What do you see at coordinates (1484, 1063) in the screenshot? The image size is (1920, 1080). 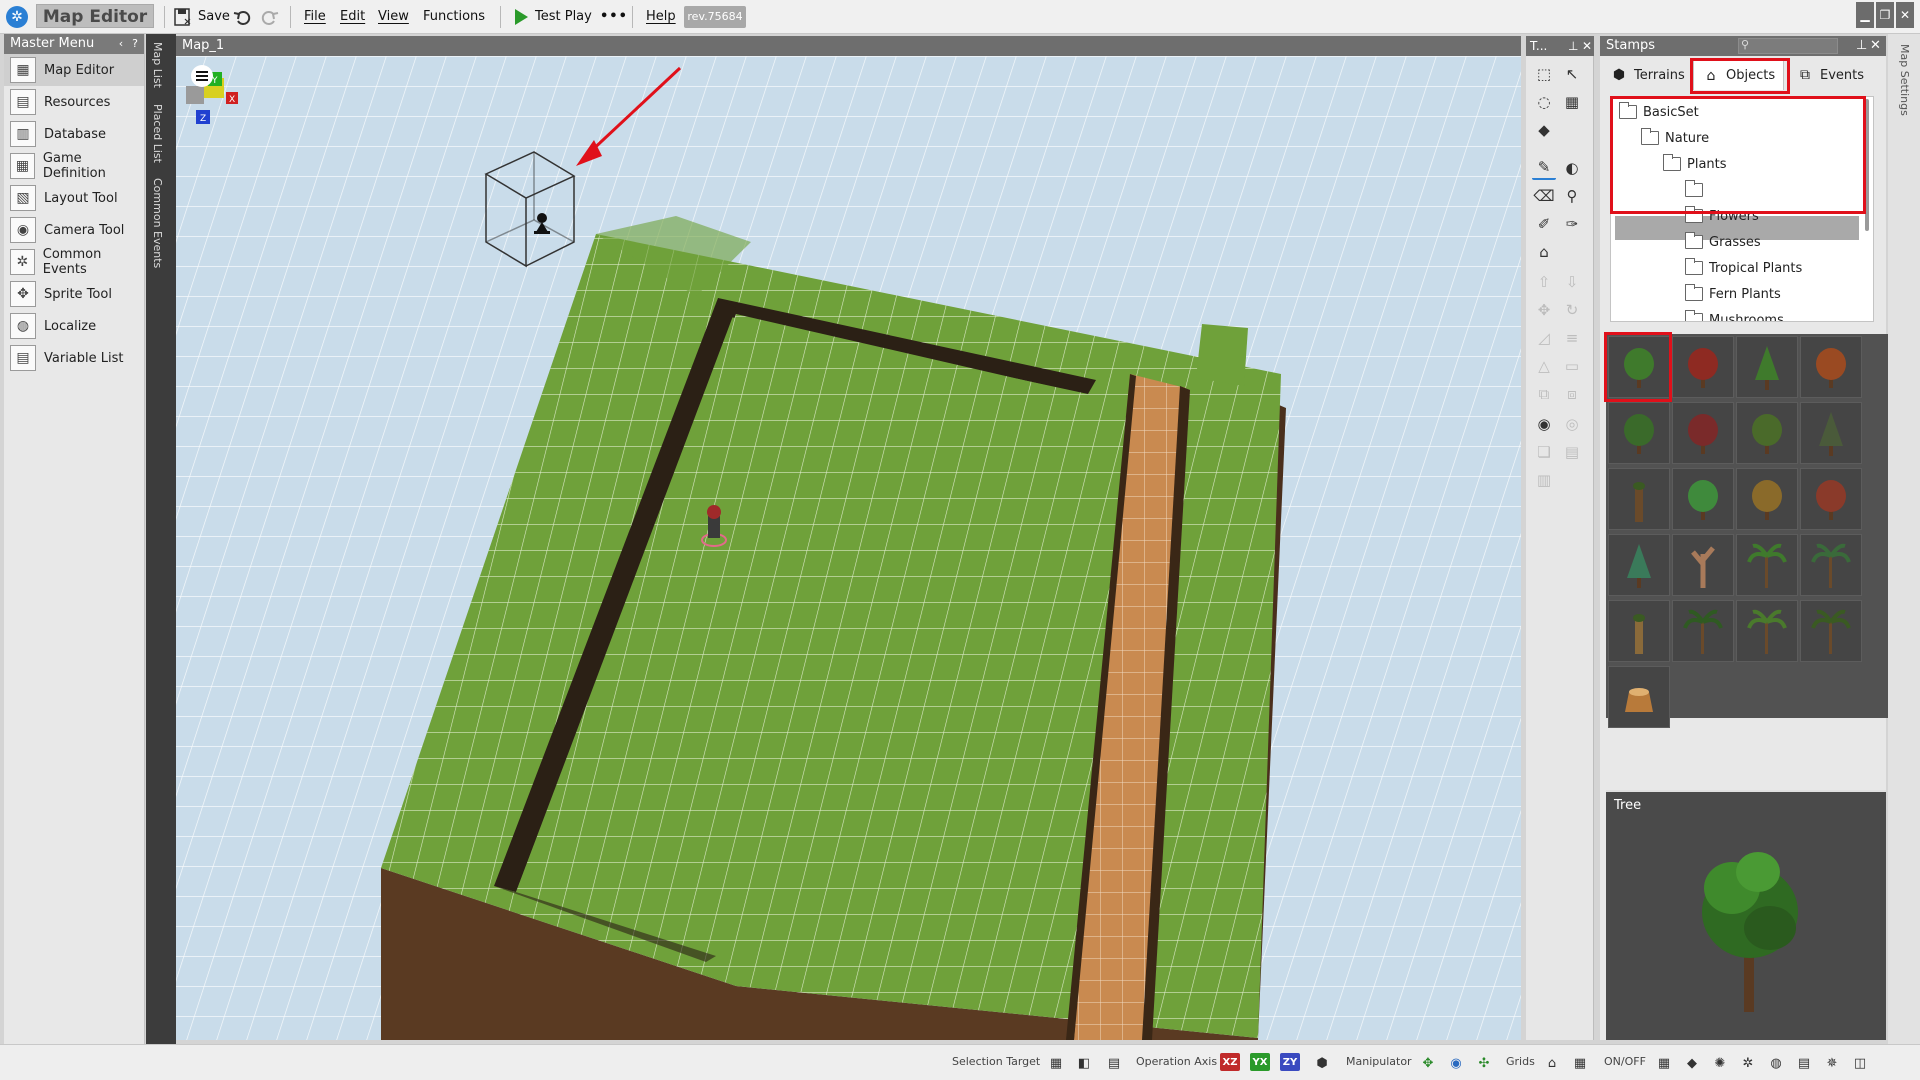 I see `scale-gizmo-icon: ✣` at bounding box center [1484, 1063].